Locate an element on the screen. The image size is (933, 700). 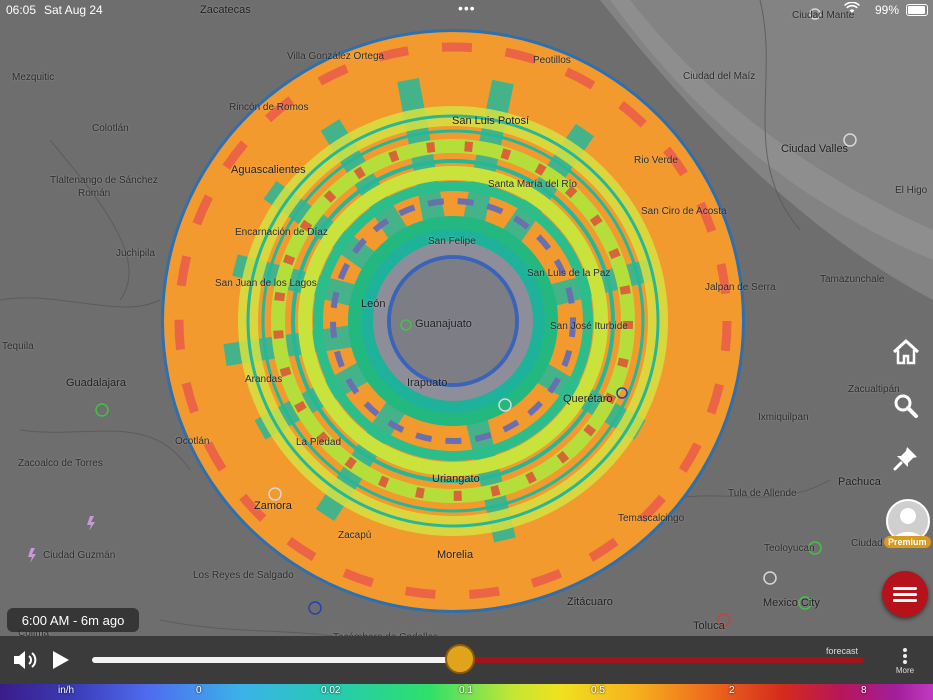
map-label: Villa González Ortega is located at coordinates (336, 56).